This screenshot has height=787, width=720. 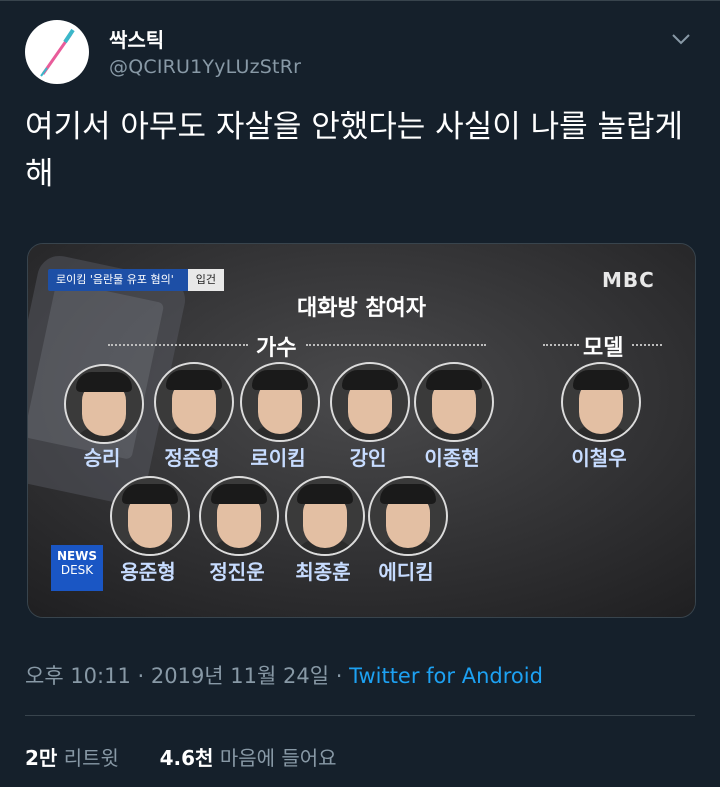 I want to click on avatar, so click(x=57, y=52).